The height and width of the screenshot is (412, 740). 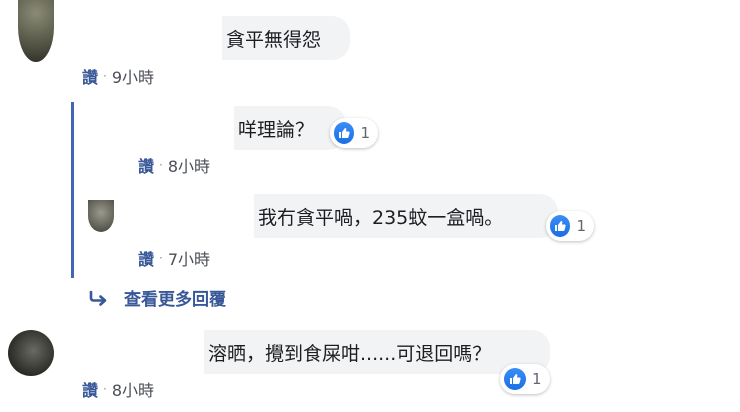 I want to click on comment-text: 我冇貪平喎，235蚊一盒喎。, so click(x=381, y=217).